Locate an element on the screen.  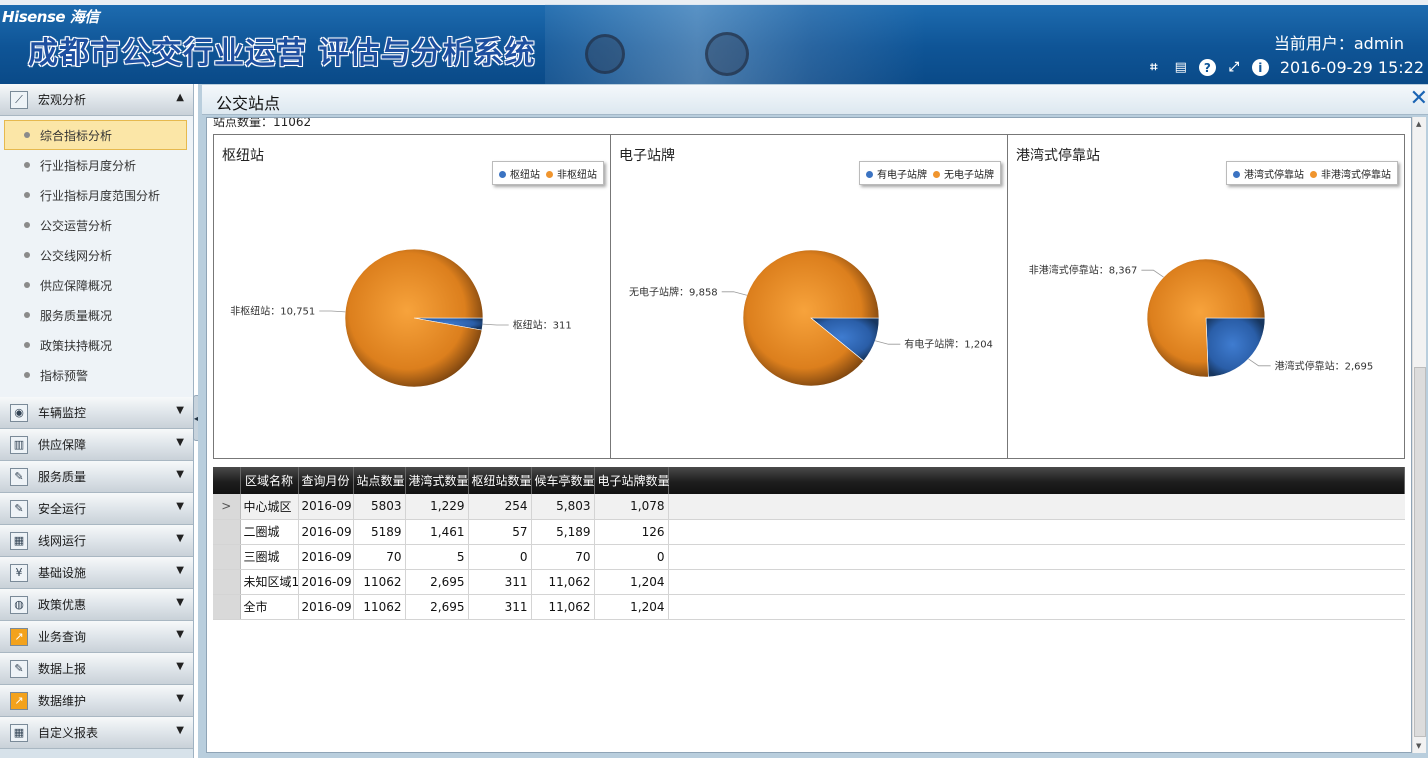
pie-data-label: 枢纽站：311 is located at coordinates (542, 325).